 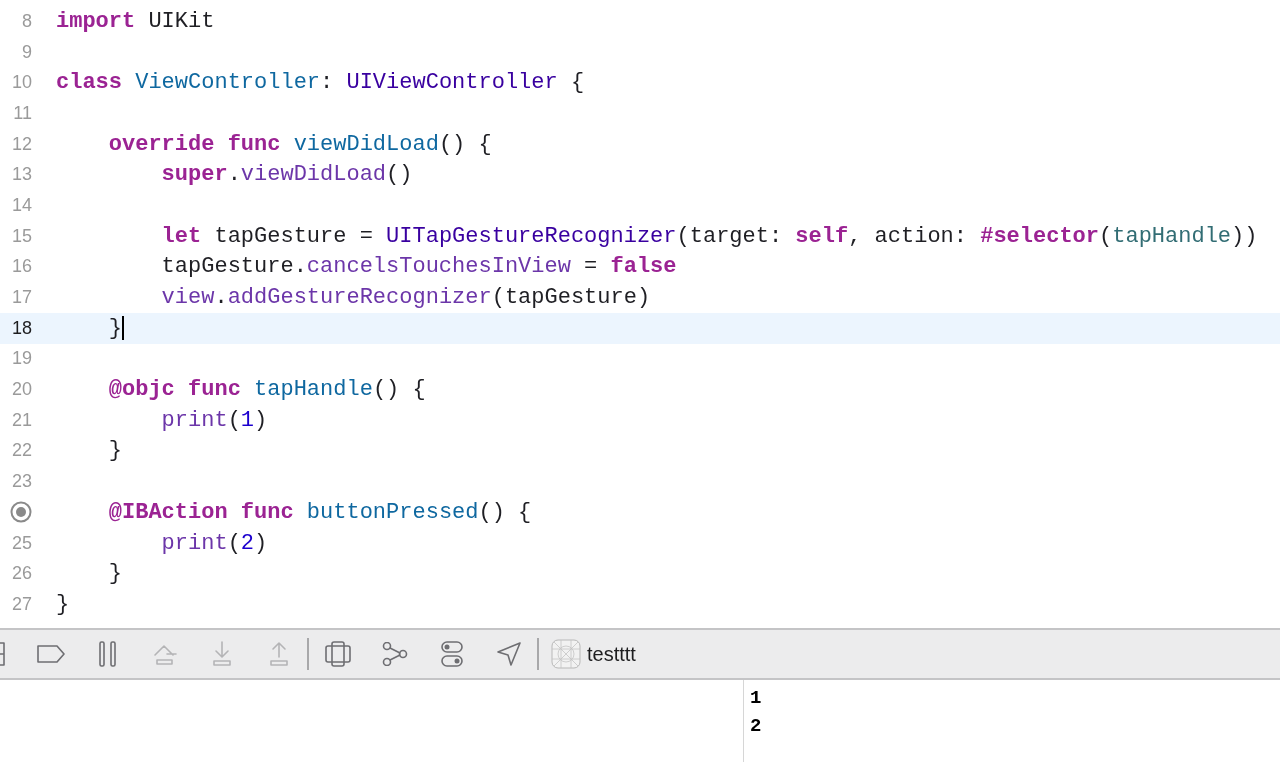 I want to click on line-number: 13, so click(x=21, y=175).